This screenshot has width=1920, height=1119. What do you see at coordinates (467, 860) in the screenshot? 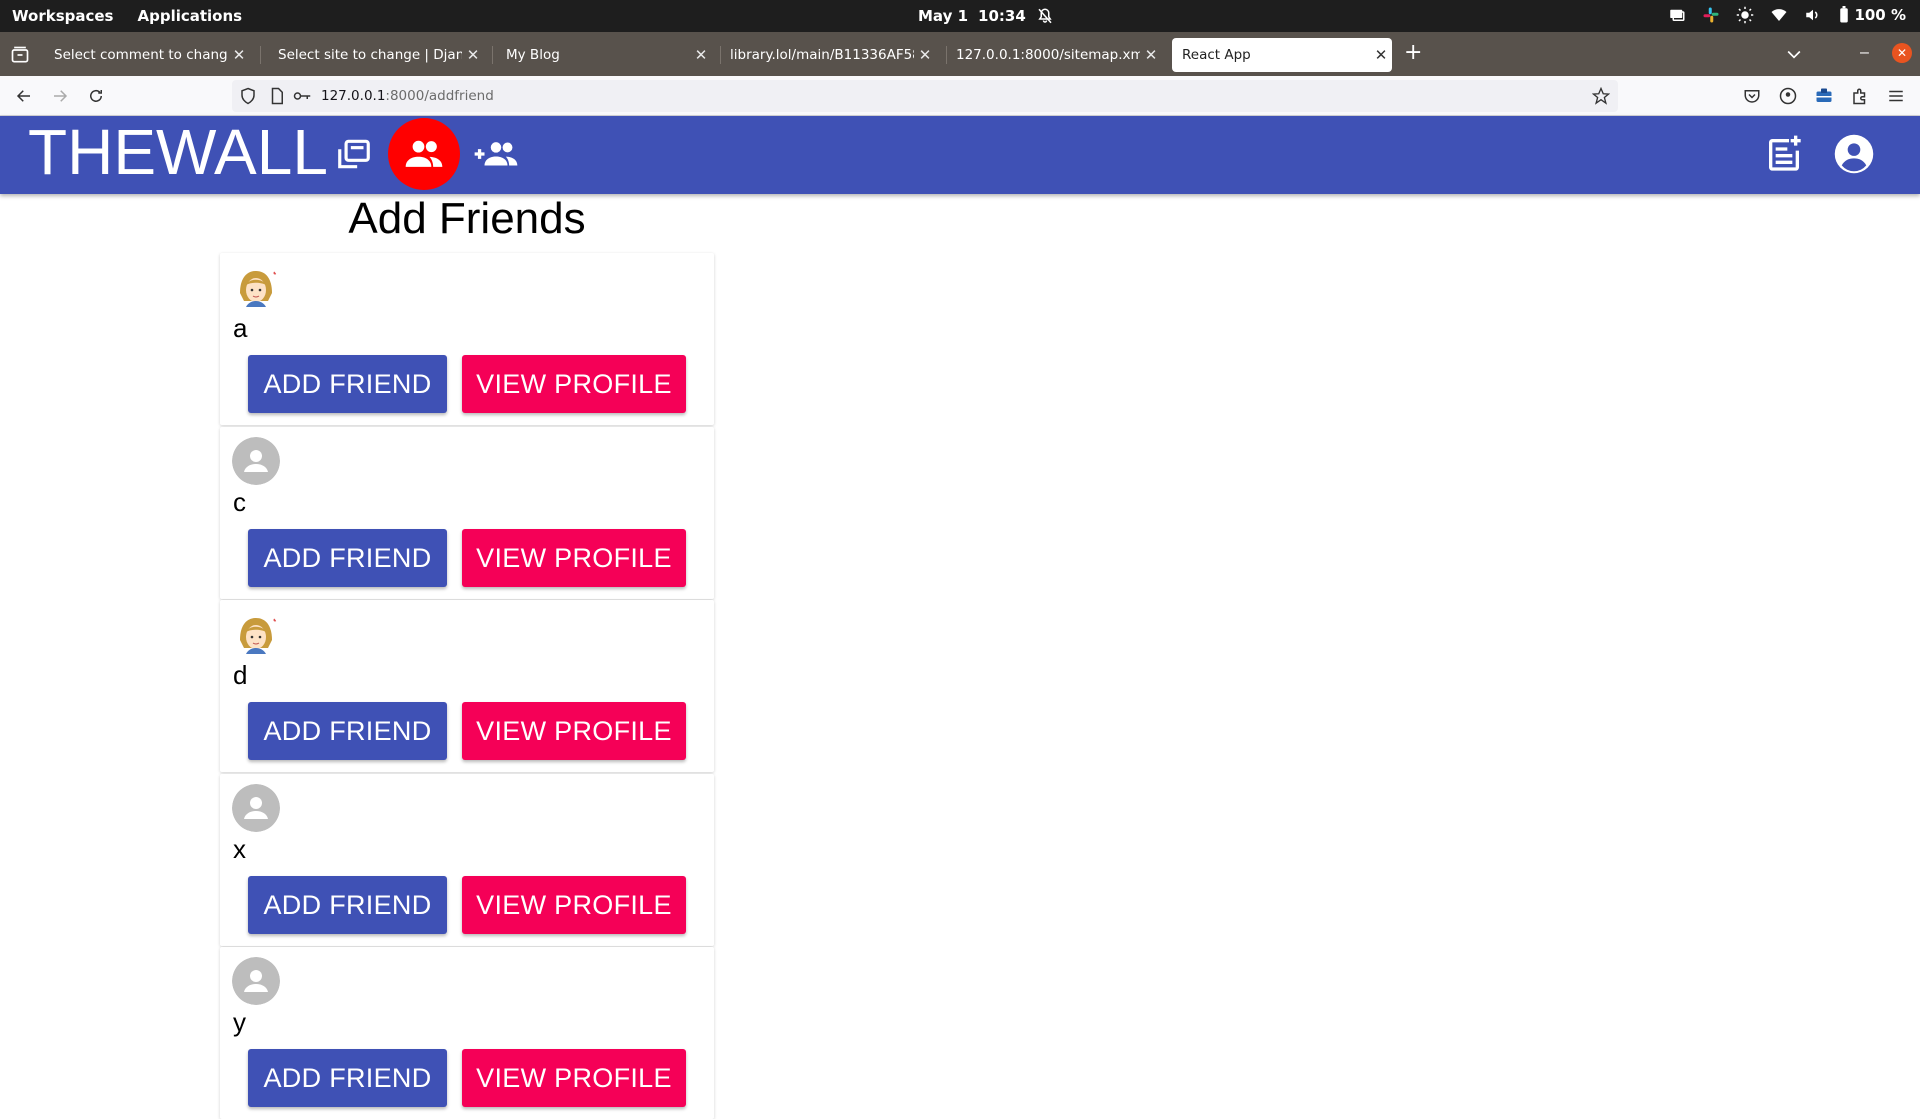
I see `user-card: x ADD FRIEND VIEW PROFILE` at bounding box center [467, 860].